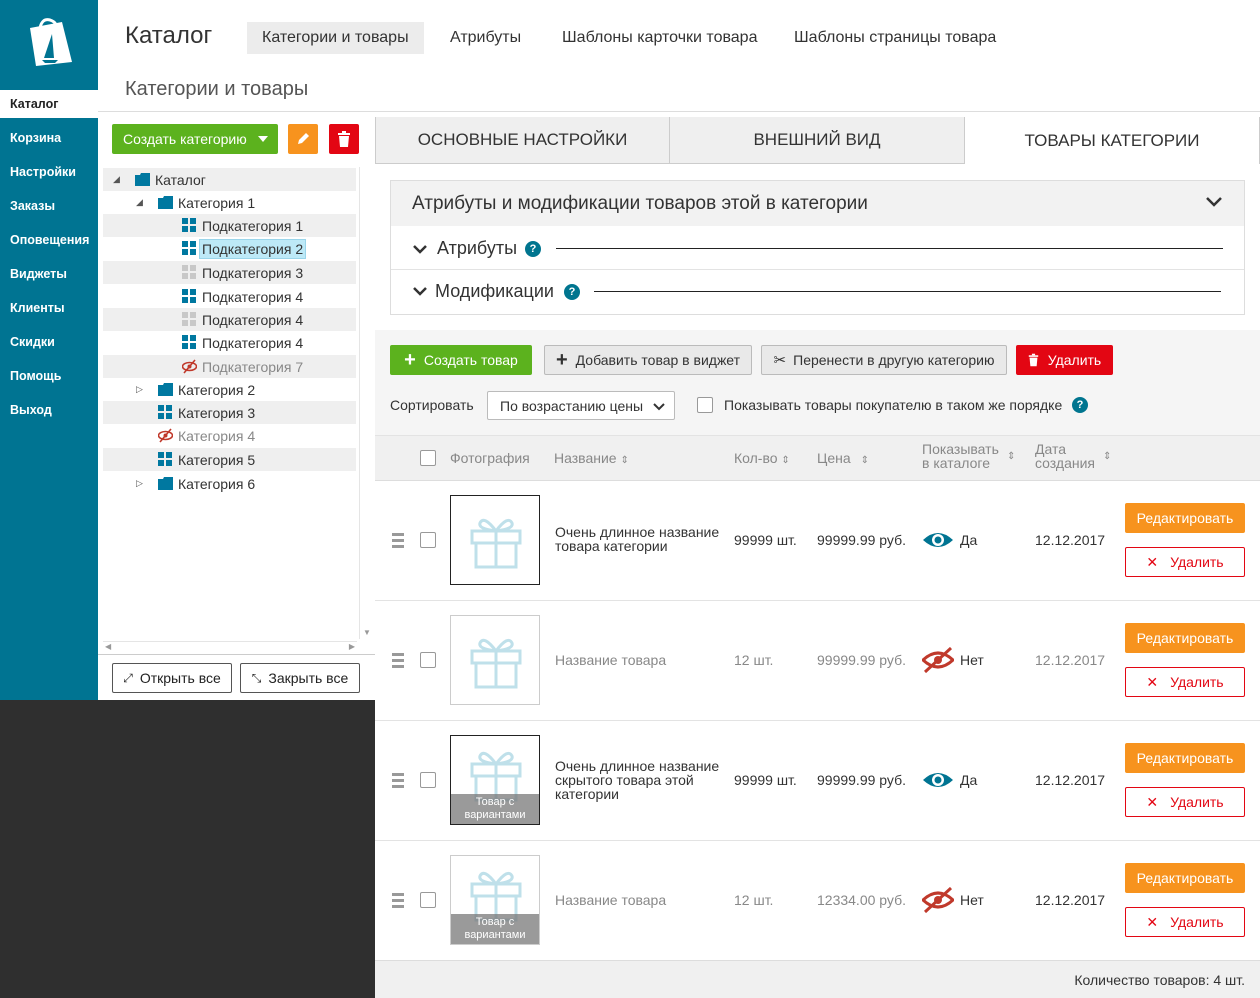  I want to click on modifications-row: Модификации ?, so click(817, 292).